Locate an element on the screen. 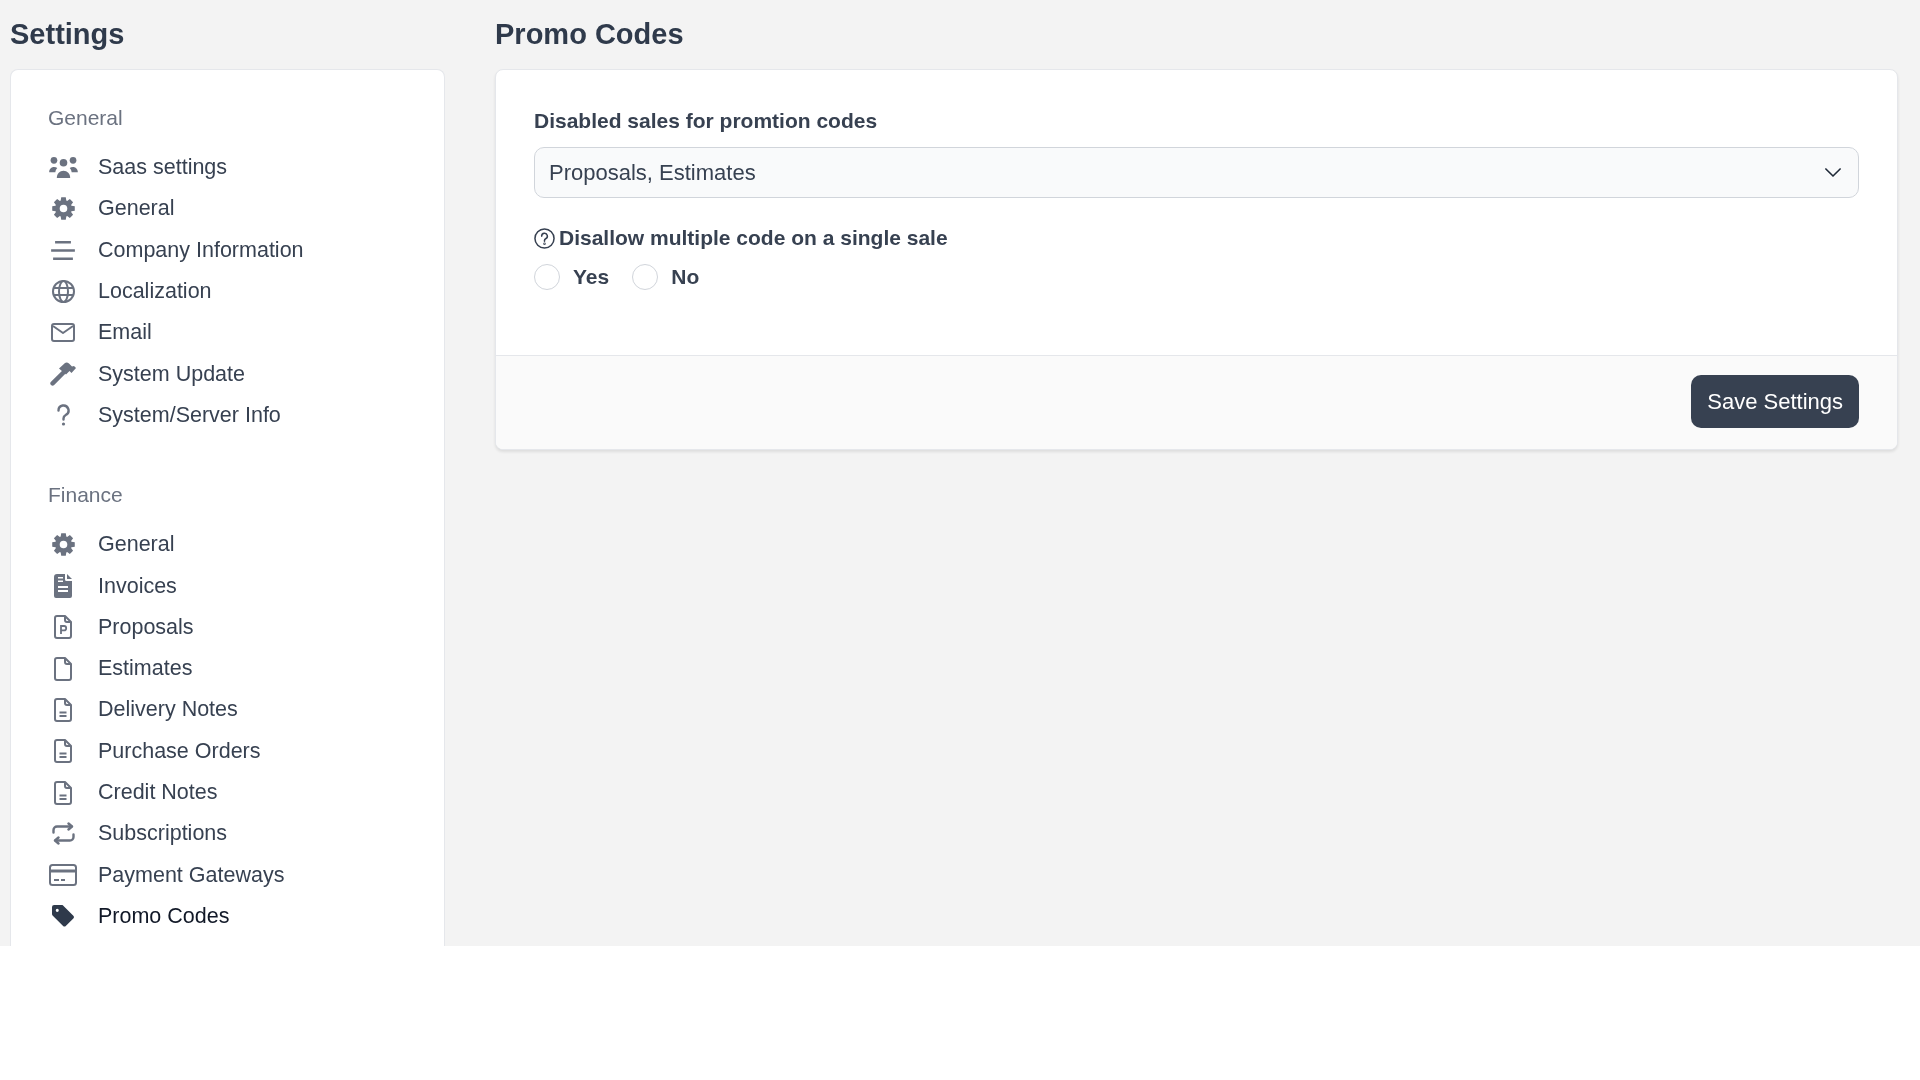 The width and height of the screenshot is (1920, 1080). sidebar-item: Purchase Orders is located at coordinates (154, 751).